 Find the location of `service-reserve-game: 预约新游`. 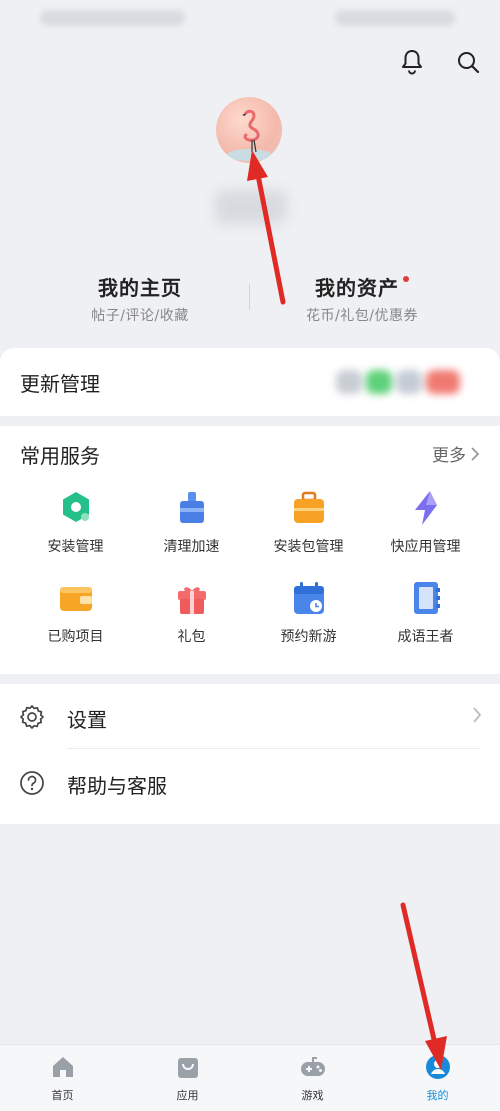

service-reserve-game: 预约新游 is located at coordinates (308, 612).